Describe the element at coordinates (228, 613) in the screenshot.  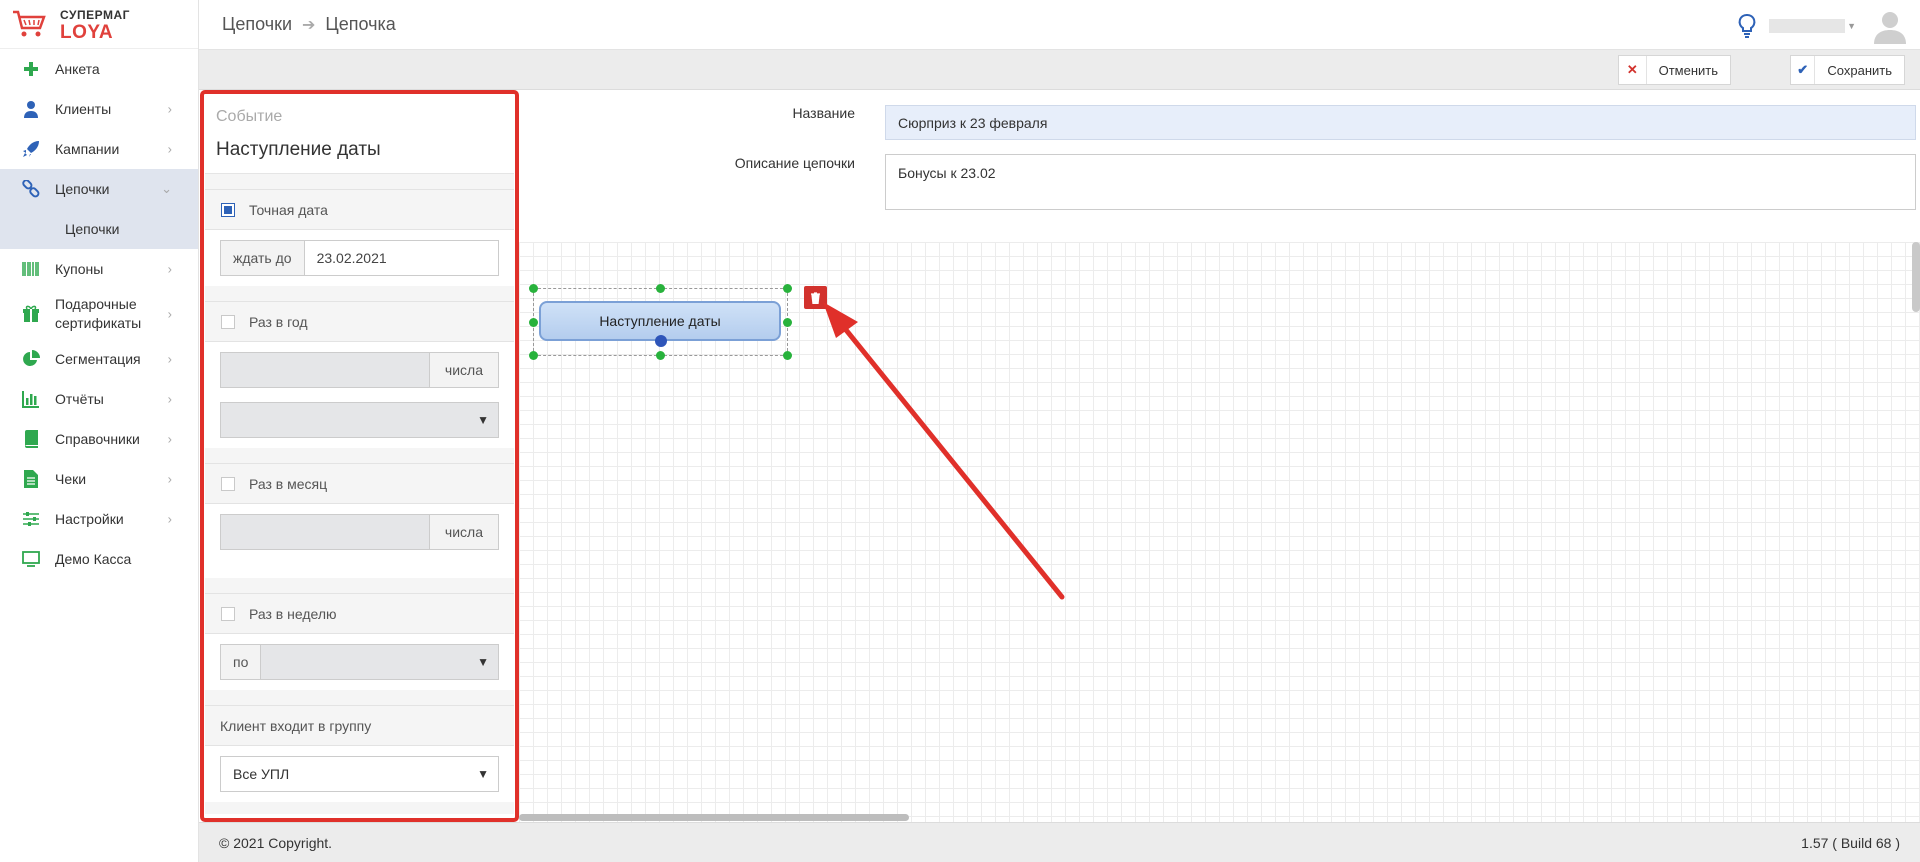
I see `weekly-checkbox` at that location.